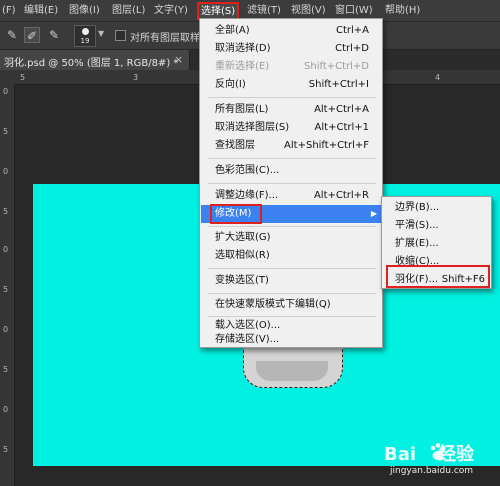 Image resolution: width=500 pixels, height=486 pixels. I want to click on menu-file: (F), so click(9, 11).